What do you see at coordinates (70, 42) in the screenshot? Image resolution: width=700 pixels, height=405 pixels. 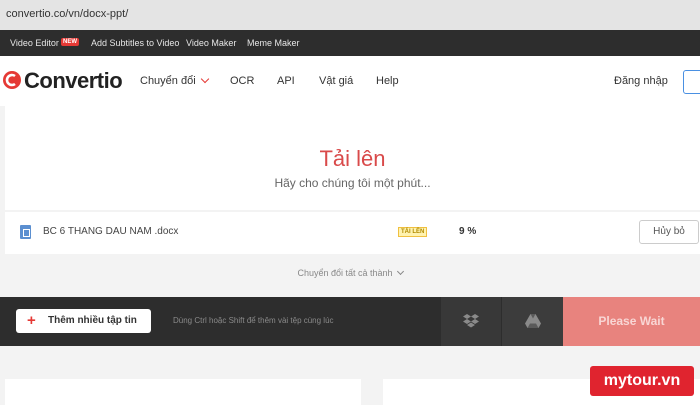 I see `new-badge: NEW` at bounding box center [70, 42].